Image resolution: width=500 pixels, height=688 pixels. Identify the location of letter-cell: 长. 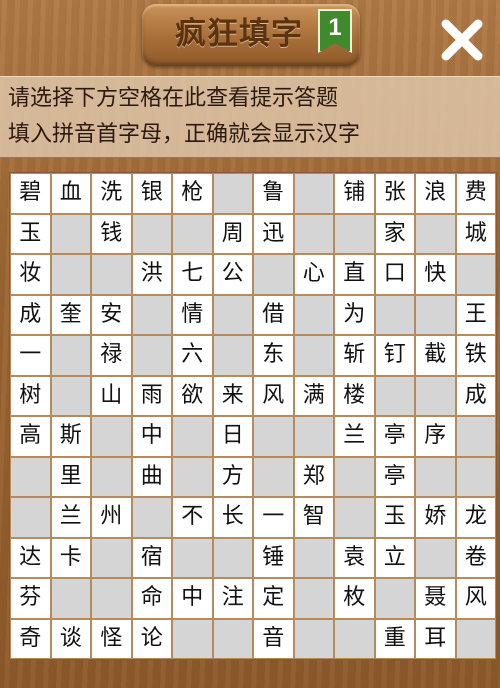
(232, 517).